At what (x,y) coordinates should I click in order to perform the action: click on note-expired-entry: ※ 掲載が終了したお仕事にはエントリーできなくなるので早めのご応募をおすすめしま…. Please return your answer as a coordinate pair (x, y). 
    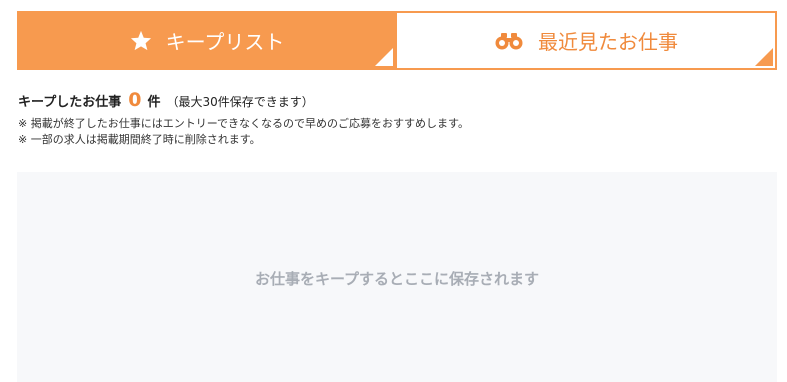
    Looking at the image, I should click on (243, 123).